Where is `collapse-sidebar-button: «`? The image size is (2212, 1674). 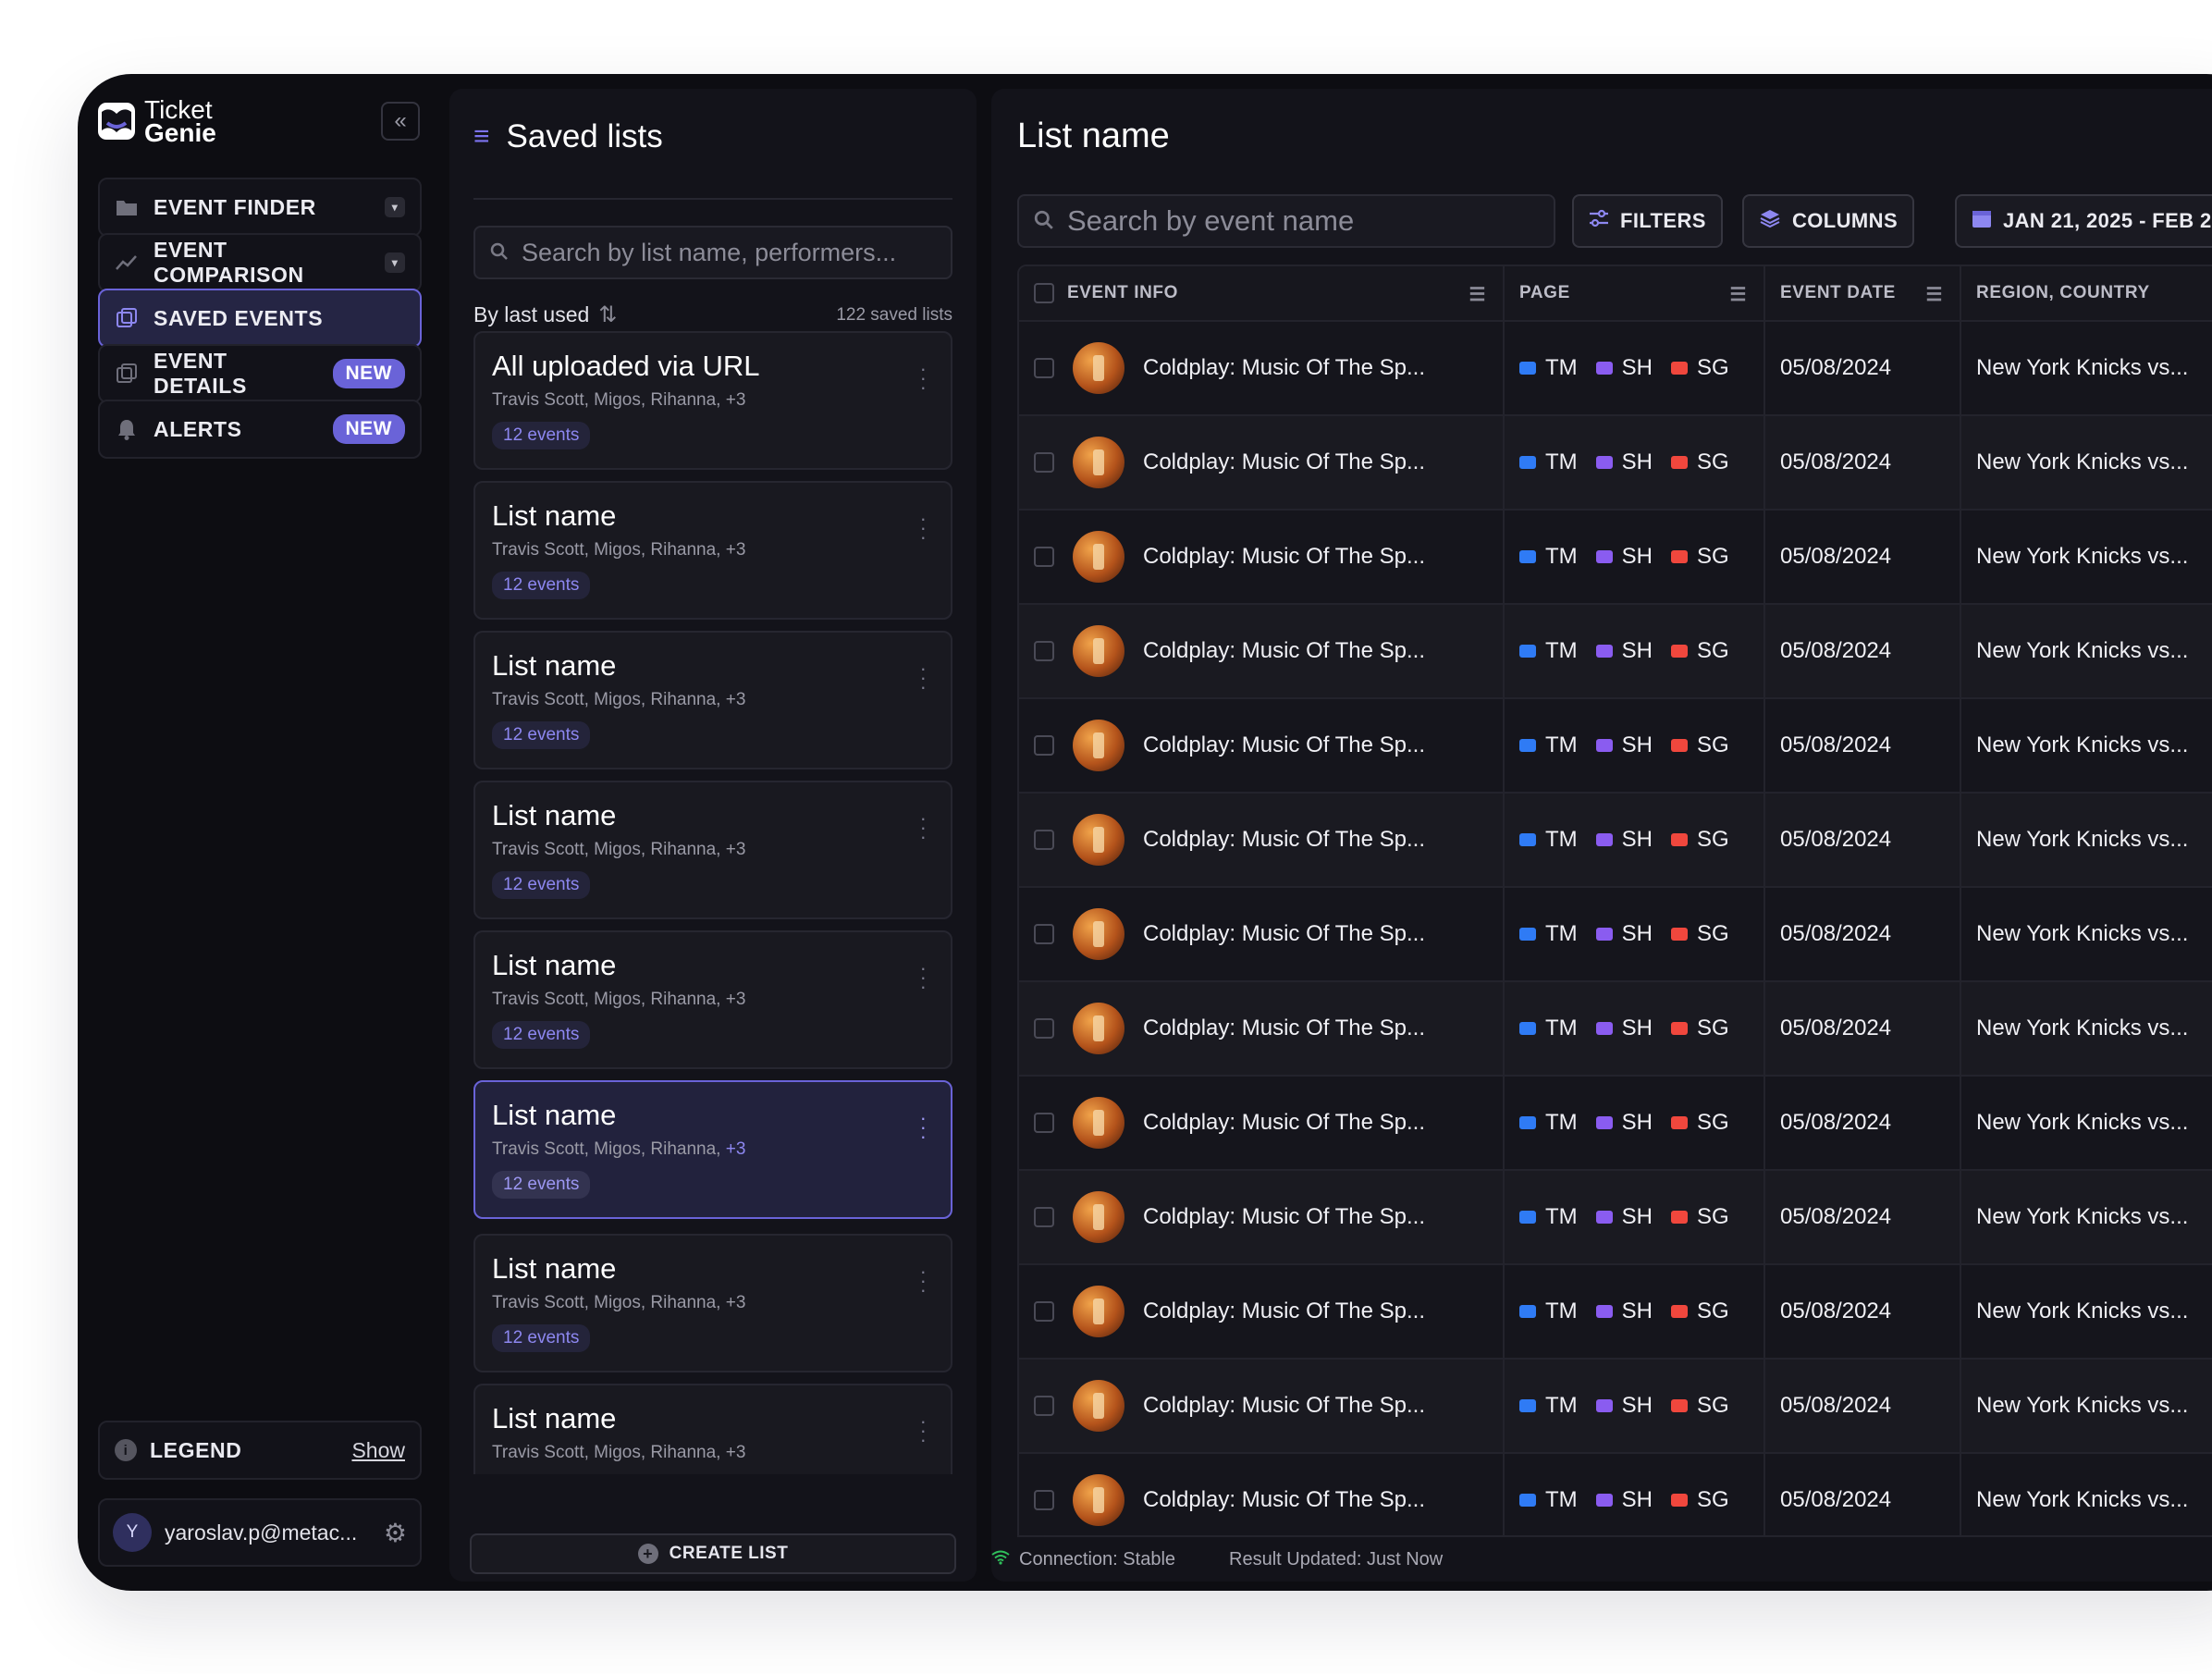
collapse-sidebar-button: « is located at coordinates (400, 121).